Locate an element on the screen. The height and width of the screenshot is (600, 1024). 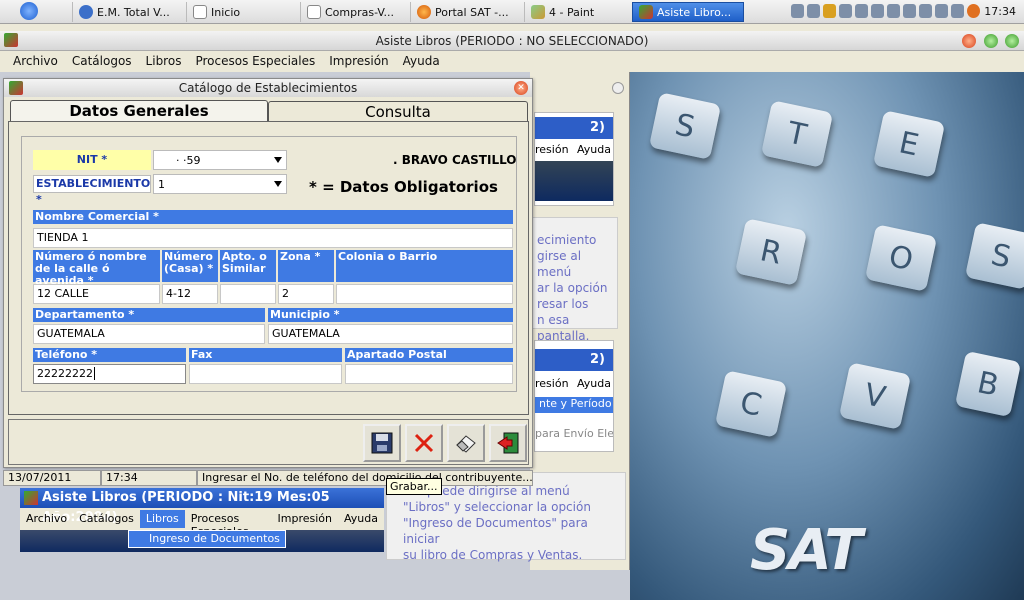
fax-input is located at coordinates (265, 374).